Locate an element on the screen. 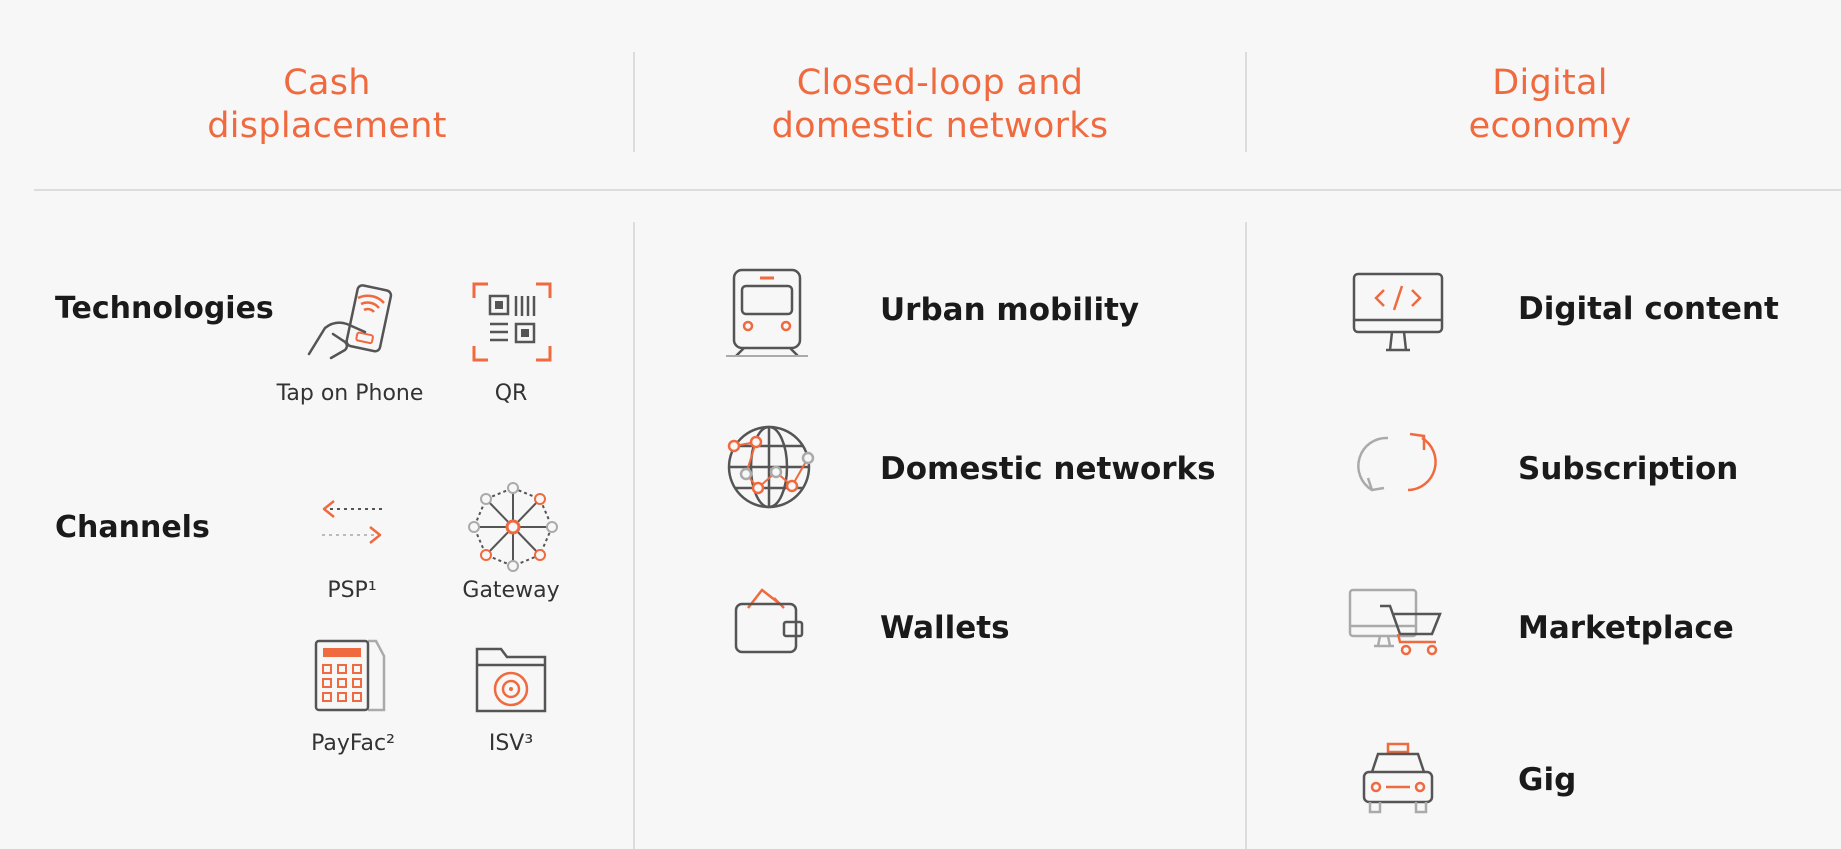 The height and width of the screenshot is (849, 1841). column-title-line: Closed-loop and is located at coordinates (940, 83).